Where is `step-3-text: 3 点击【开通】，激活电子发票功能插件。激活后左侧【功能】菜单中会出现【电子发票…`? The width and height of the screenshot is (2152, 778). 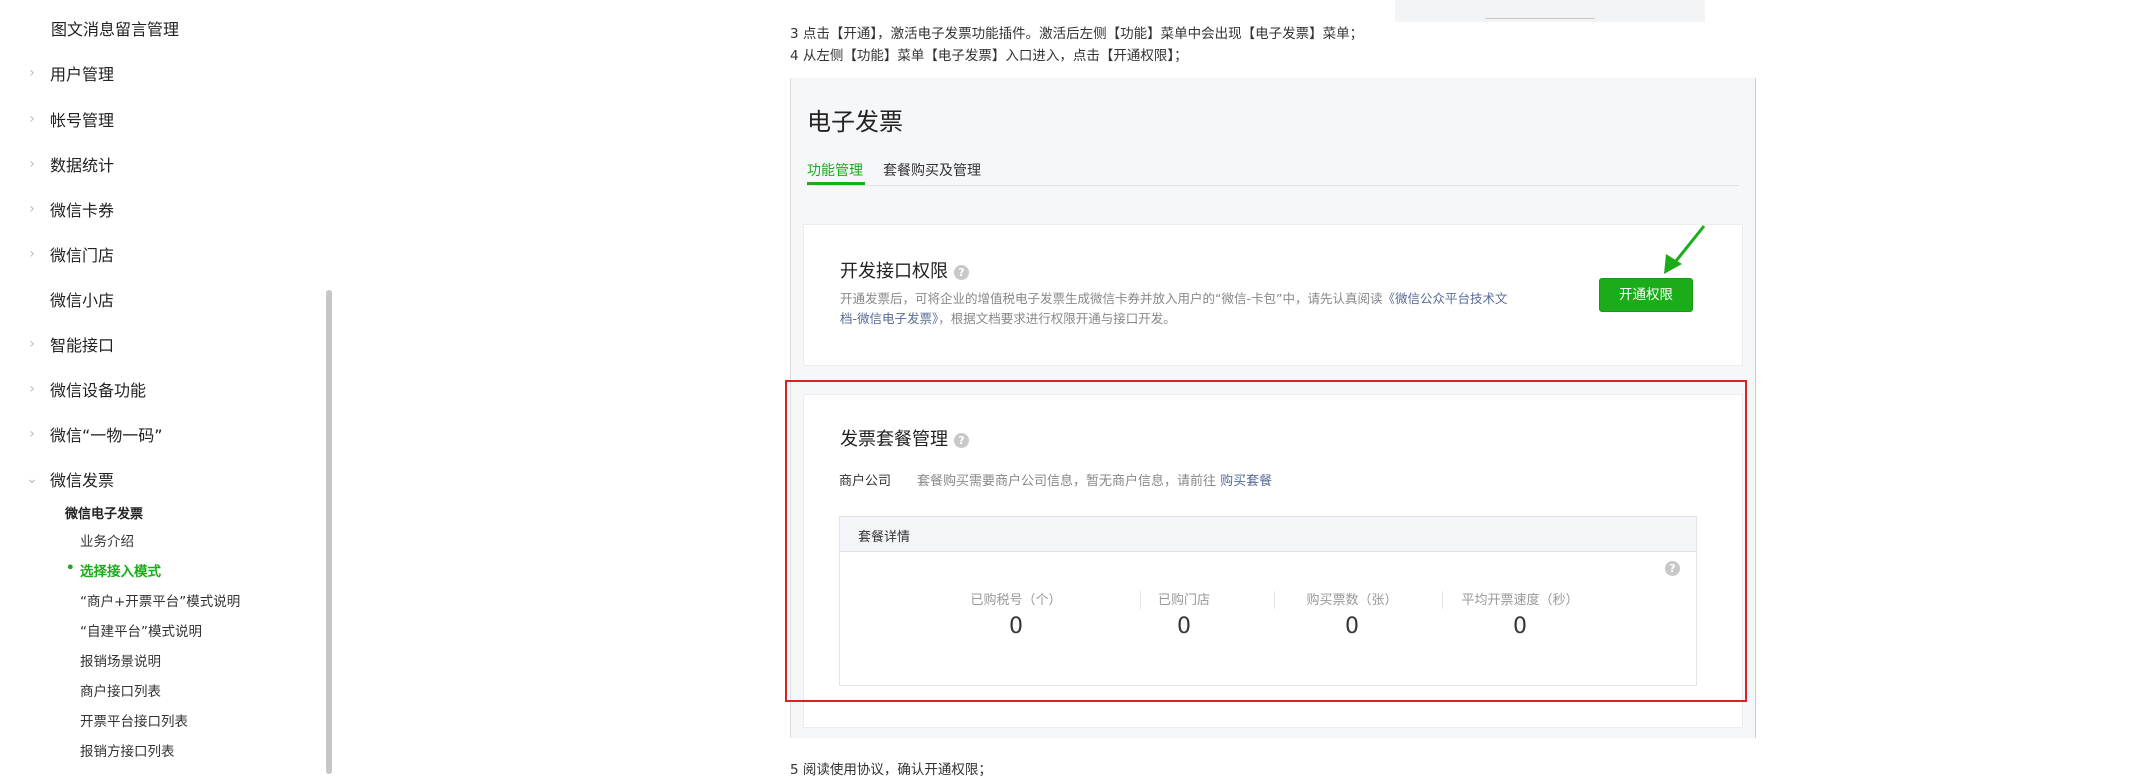 step-3-text: 3 点击【开通】，激活电子发票功能插件。激活后左侧【功能】菜单中会出现【电子发票… is located at coordinates (1077, 34).